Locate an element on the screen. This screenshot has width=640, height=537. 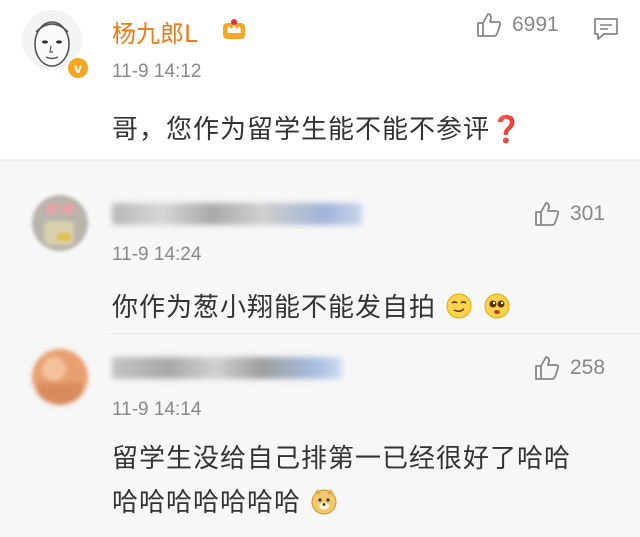
reply-text: 留学生没给自己排第一已经很好了哈哈 哈哈哈哈哈哈哈 is located at coordinates (341, 481).